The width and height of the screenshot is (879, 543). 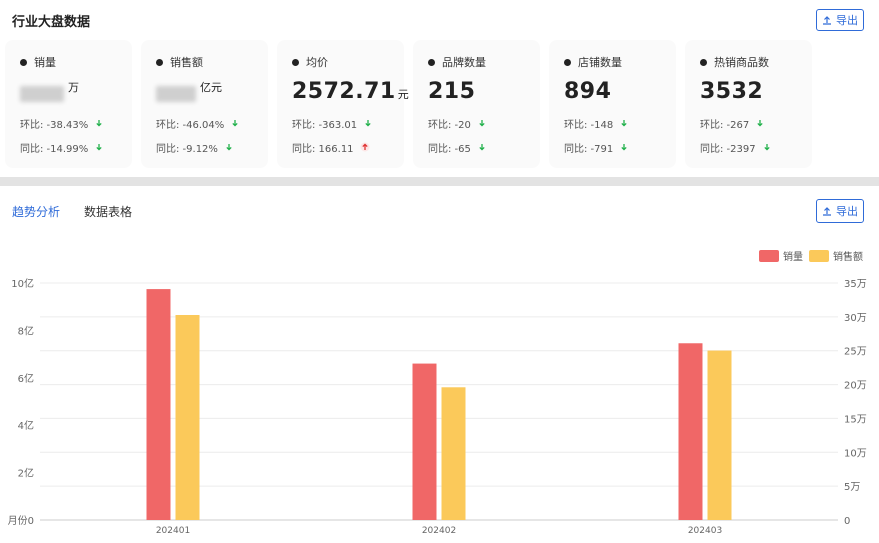 I want to click on metric-change-row: 同比: -9.12%, so click(x=212, y=147).